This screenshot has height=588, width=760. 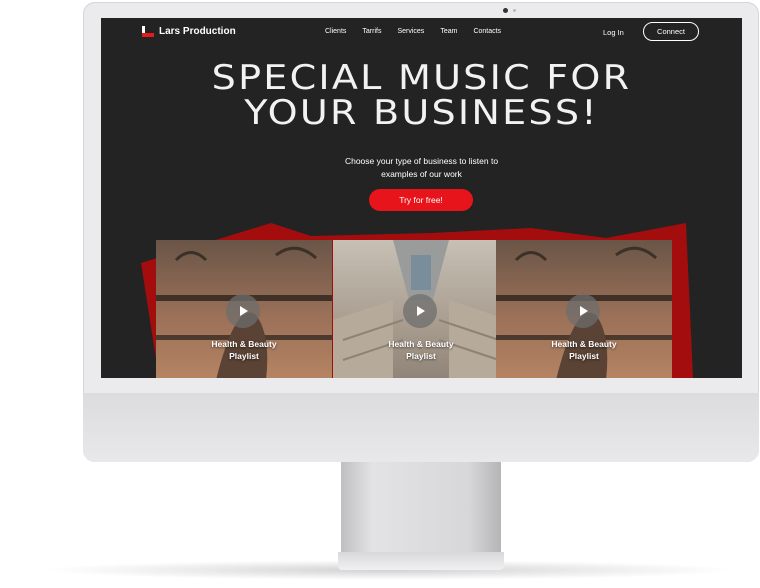 What do you see at coordinates (421, 350) in the screenshot?
I see `card-label-2: Health & Beauty Playlist` at bounding box center [421, 350].